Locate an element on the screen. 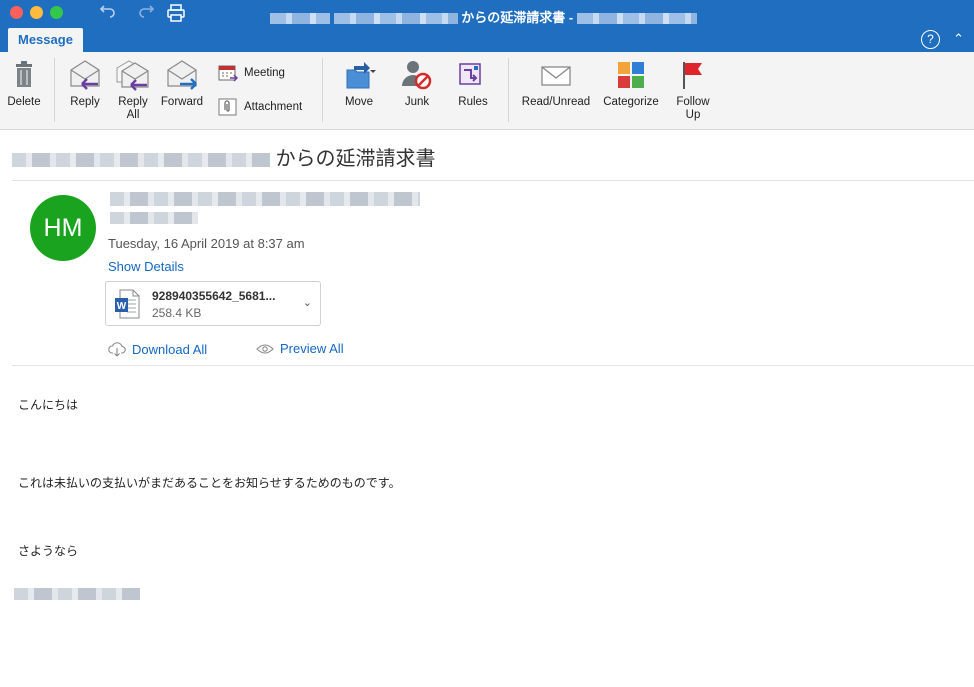 This screenshot has height=687, width=974. show-details-link: Show Details is located at coordinates (146, 266).